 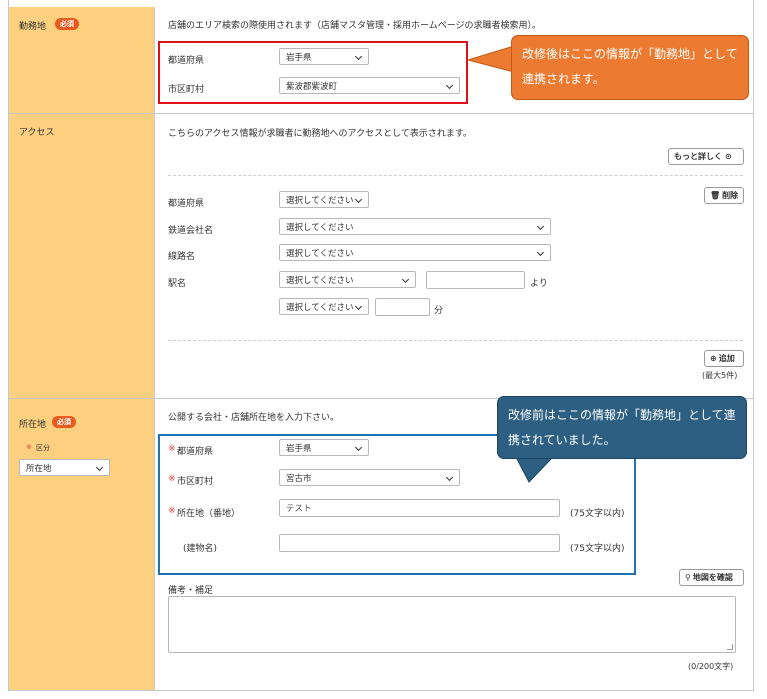 I want to click on highlight-box-after, so click(x=313, y=72).